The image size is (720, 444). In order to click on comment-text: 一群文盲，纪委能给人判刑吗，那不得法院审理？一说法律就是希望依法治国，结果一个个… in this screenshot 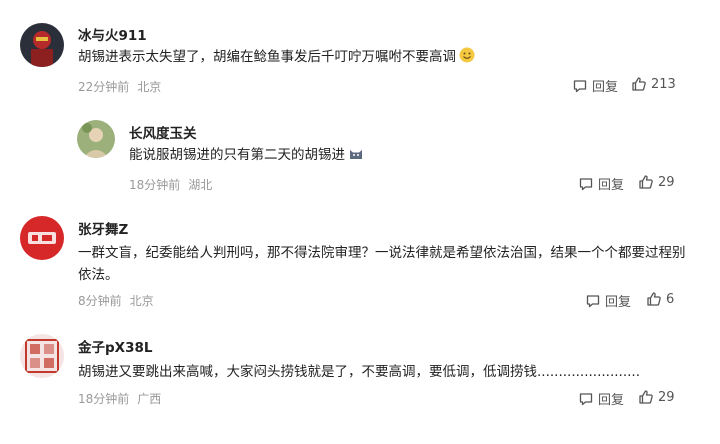, I will do `click(388, 264)`.